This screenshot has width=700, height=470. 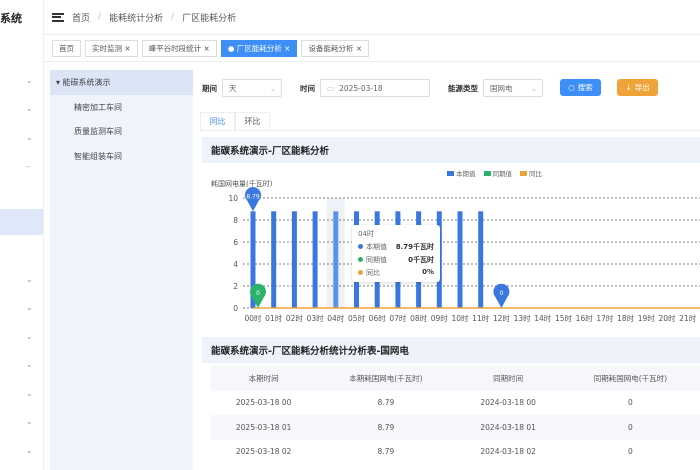 I want to click on divider, so click(x=450, y=130).